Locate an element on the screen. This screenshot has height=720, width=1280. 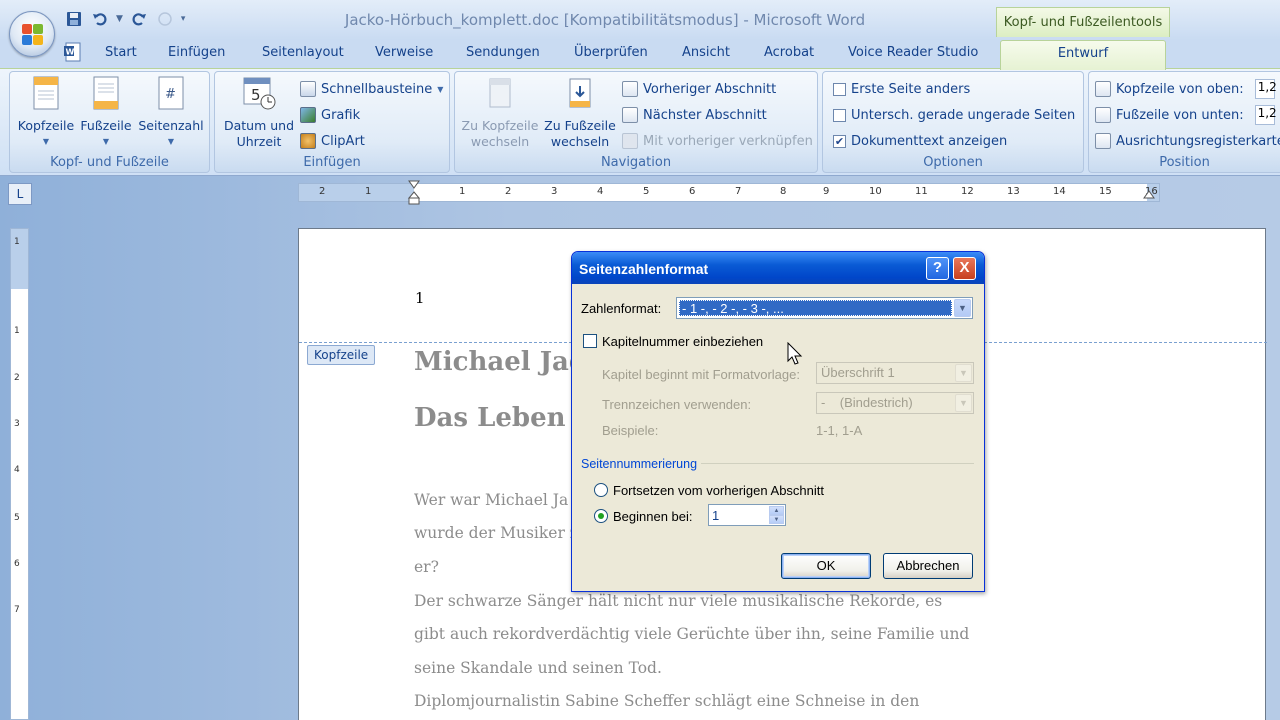
goto-header-icon is located at coordinates (500, 93).